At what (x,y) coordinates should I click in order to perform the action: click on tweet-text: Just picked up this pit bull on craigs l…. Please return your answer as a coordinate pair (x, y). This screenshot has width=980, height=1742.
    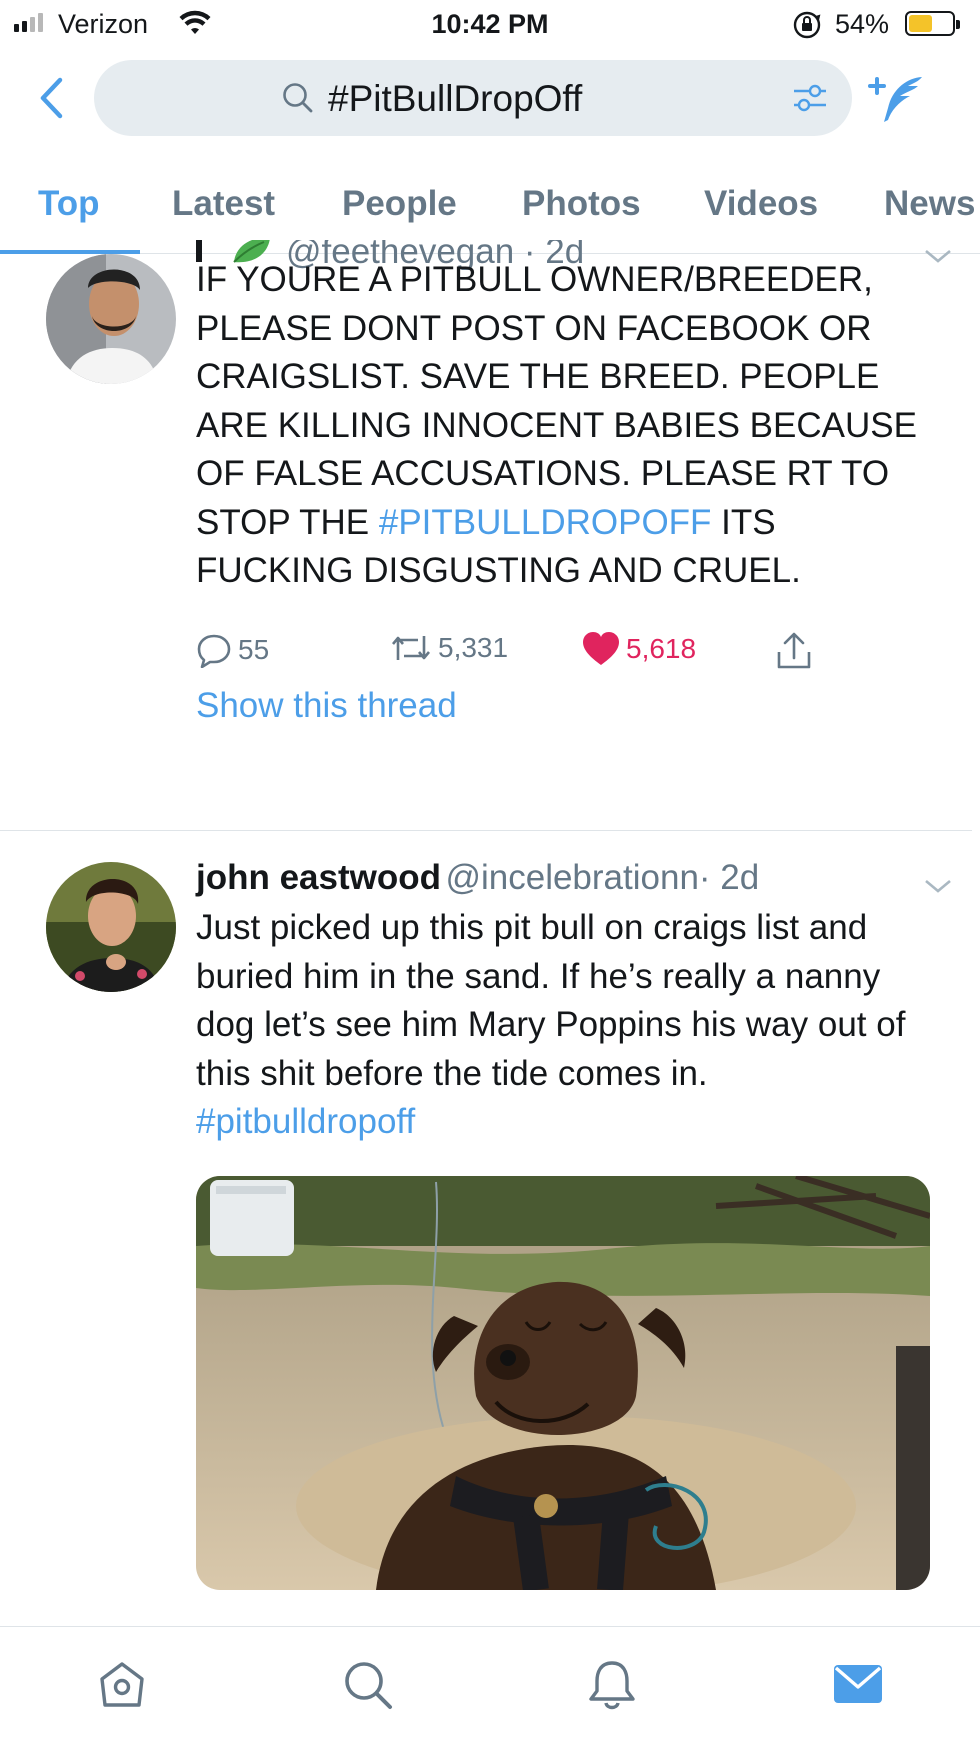
    Looking at the image, I should click on (561, 1025).